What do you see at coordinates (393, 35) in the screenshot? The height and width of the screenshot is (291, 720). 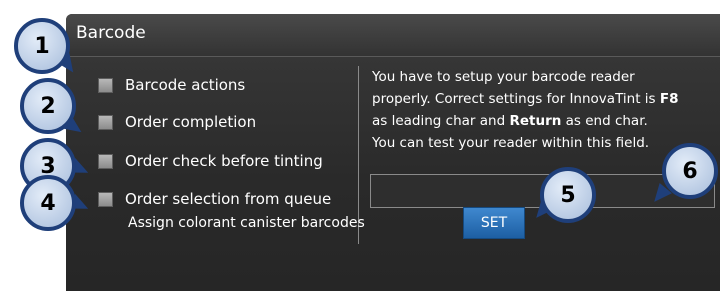 I see `title-bar: Barcode` at bounding box center [393, 35].